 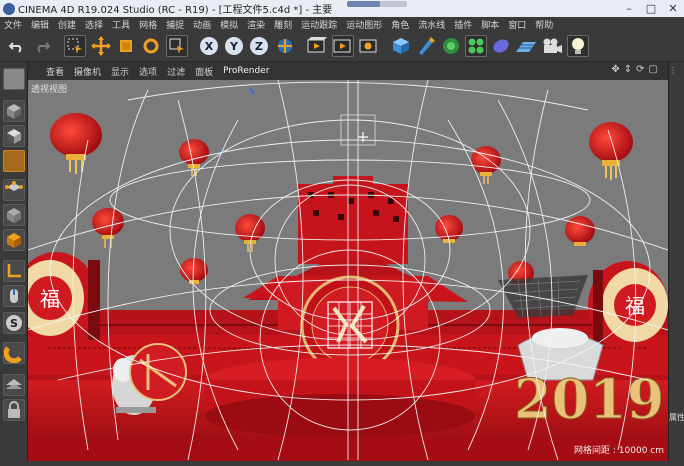 I want to click on model-mode-icon, so click(x=14, y=111).